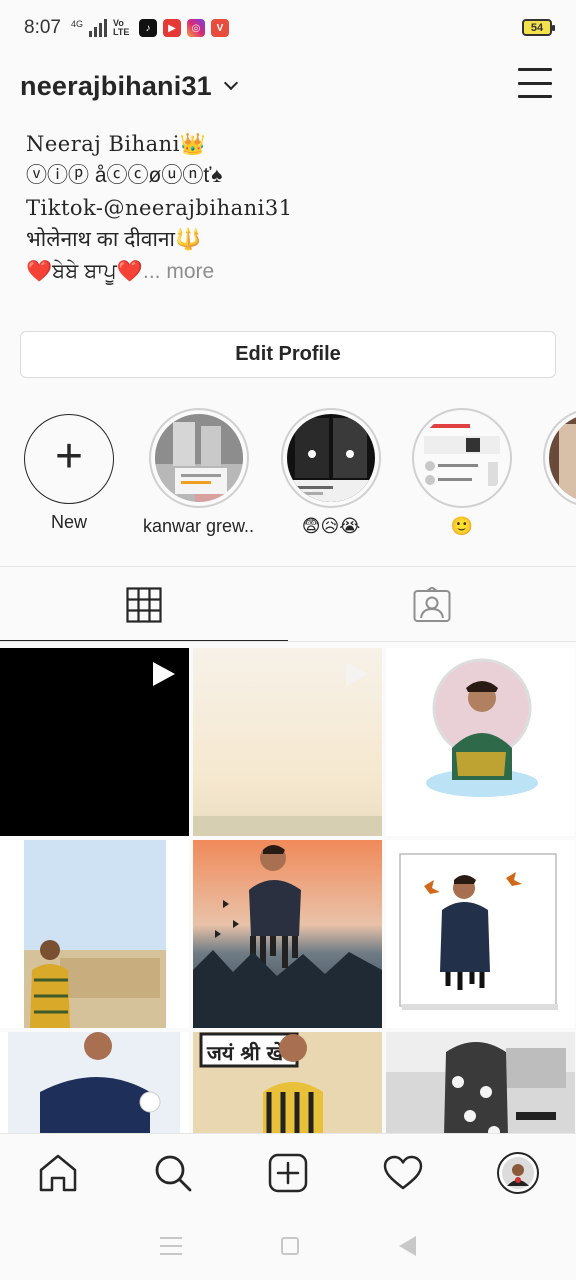 This screenshot has width=576, height=1280. I want to click on username: neerajbihani31, so click(116, 86).